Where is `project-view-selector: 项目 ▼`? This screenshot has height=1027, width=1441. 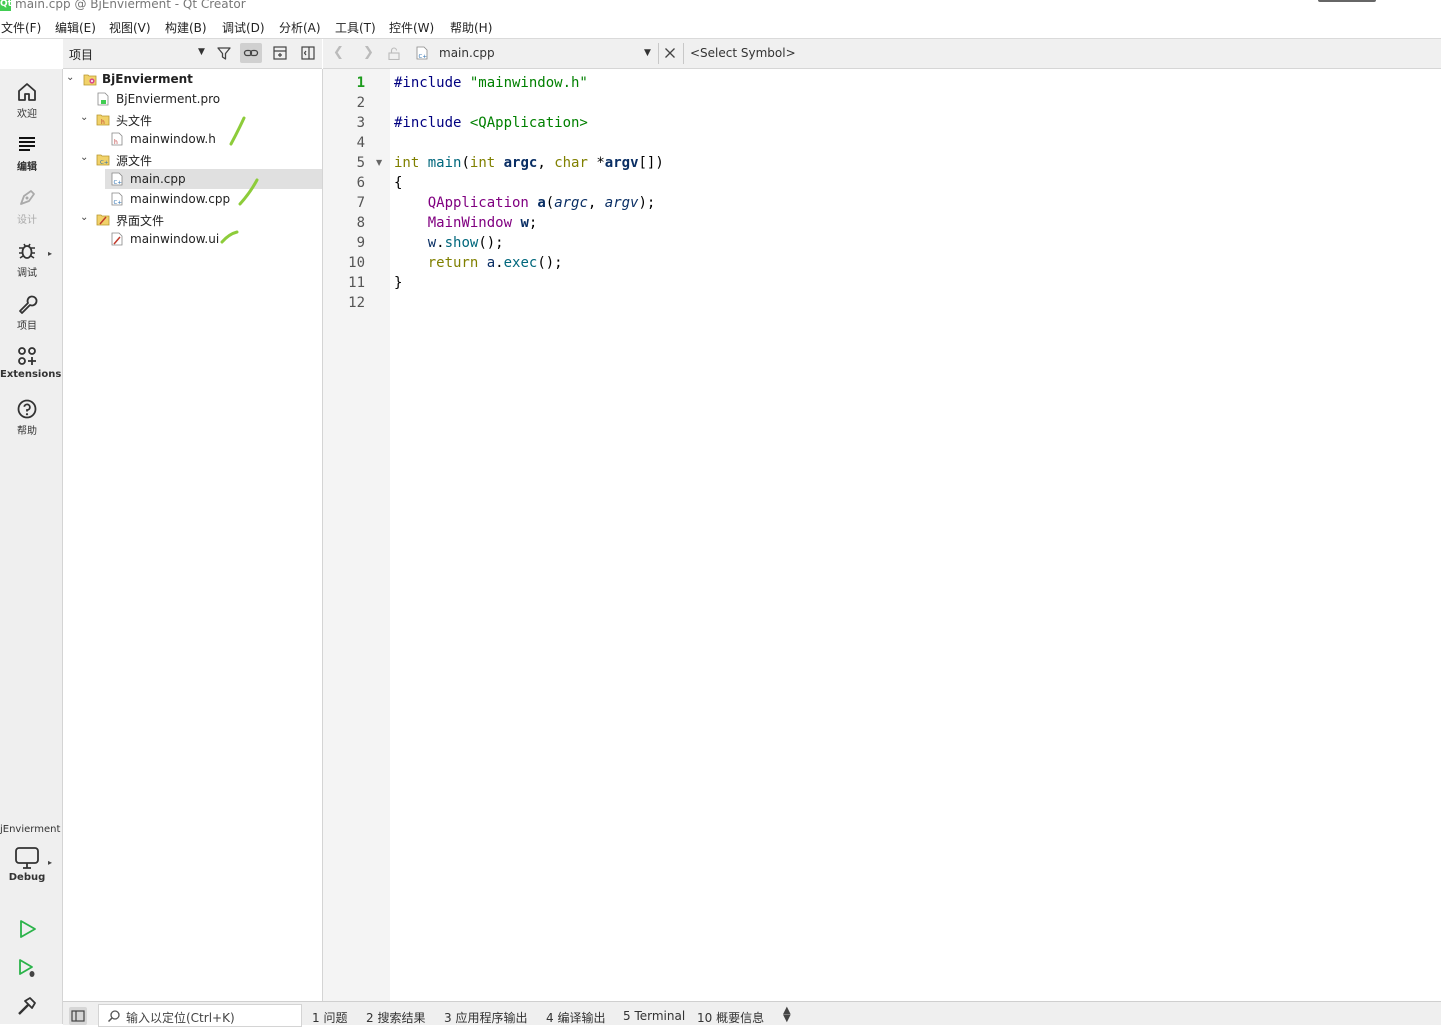 project-view-selector: 项目 ▼ is located at coordinates (137, 53).